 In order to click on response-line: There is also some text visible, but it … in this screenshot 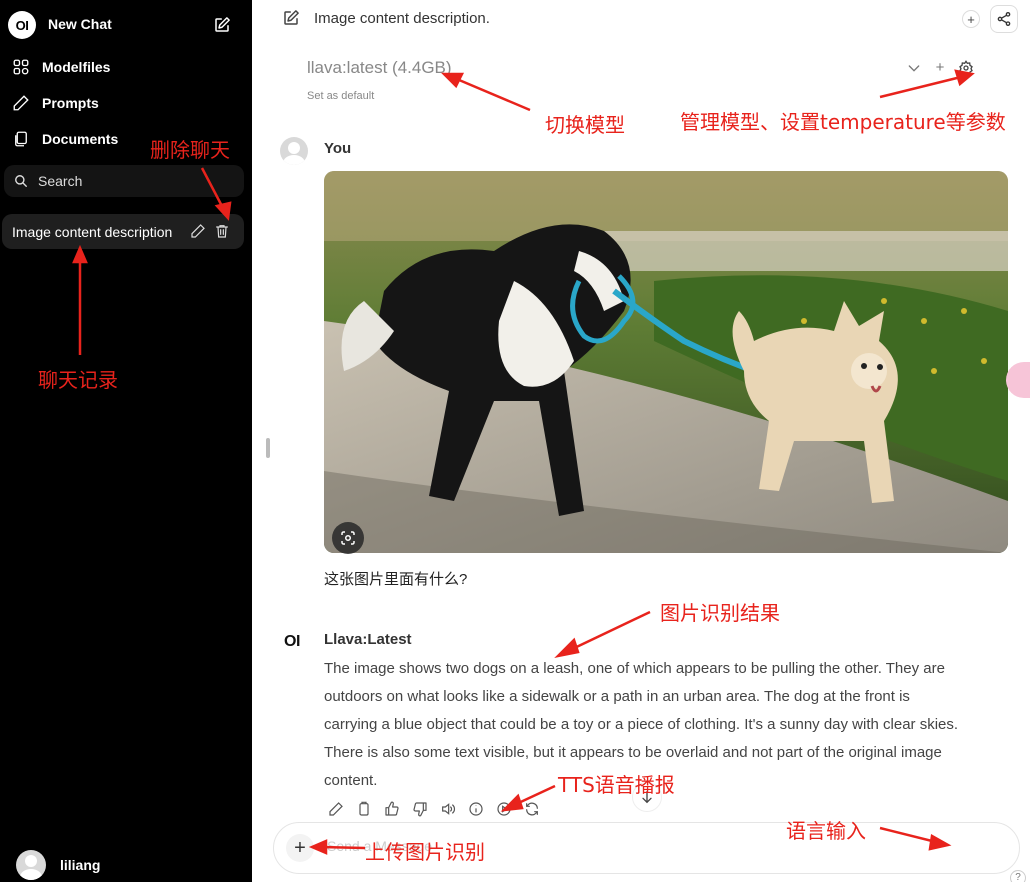, I will do `click(633, 752)`.